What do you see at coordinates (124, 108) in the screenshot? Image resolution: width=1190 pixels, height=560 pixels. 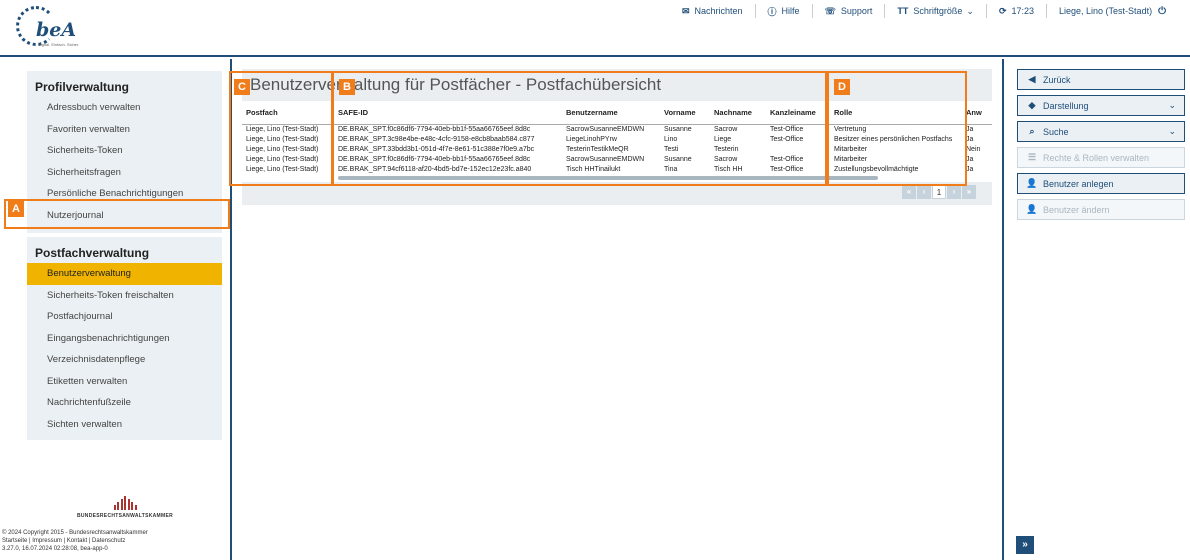 I see `sidebar-item-adressbuch: Adressbuch verwalten` at bounding box center [124, 108].